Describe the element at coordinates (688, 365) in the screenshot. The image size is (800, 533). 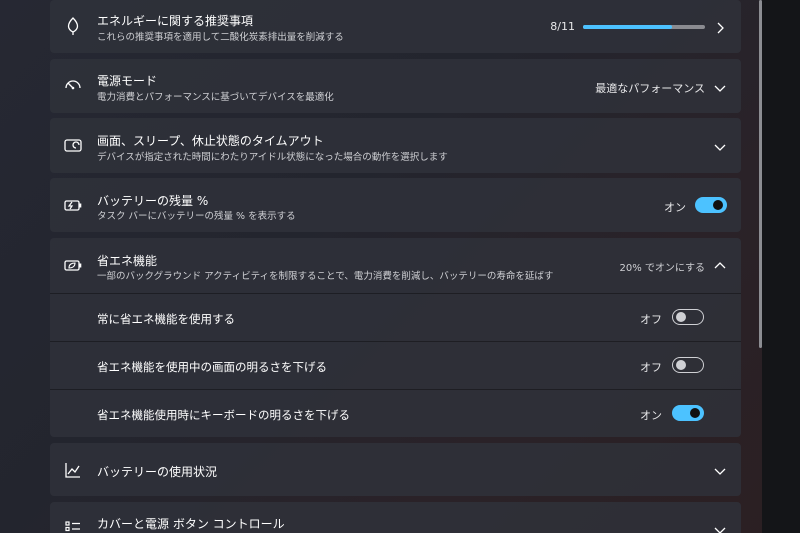
I see `lower-screen-brightness-toggle` at that location.